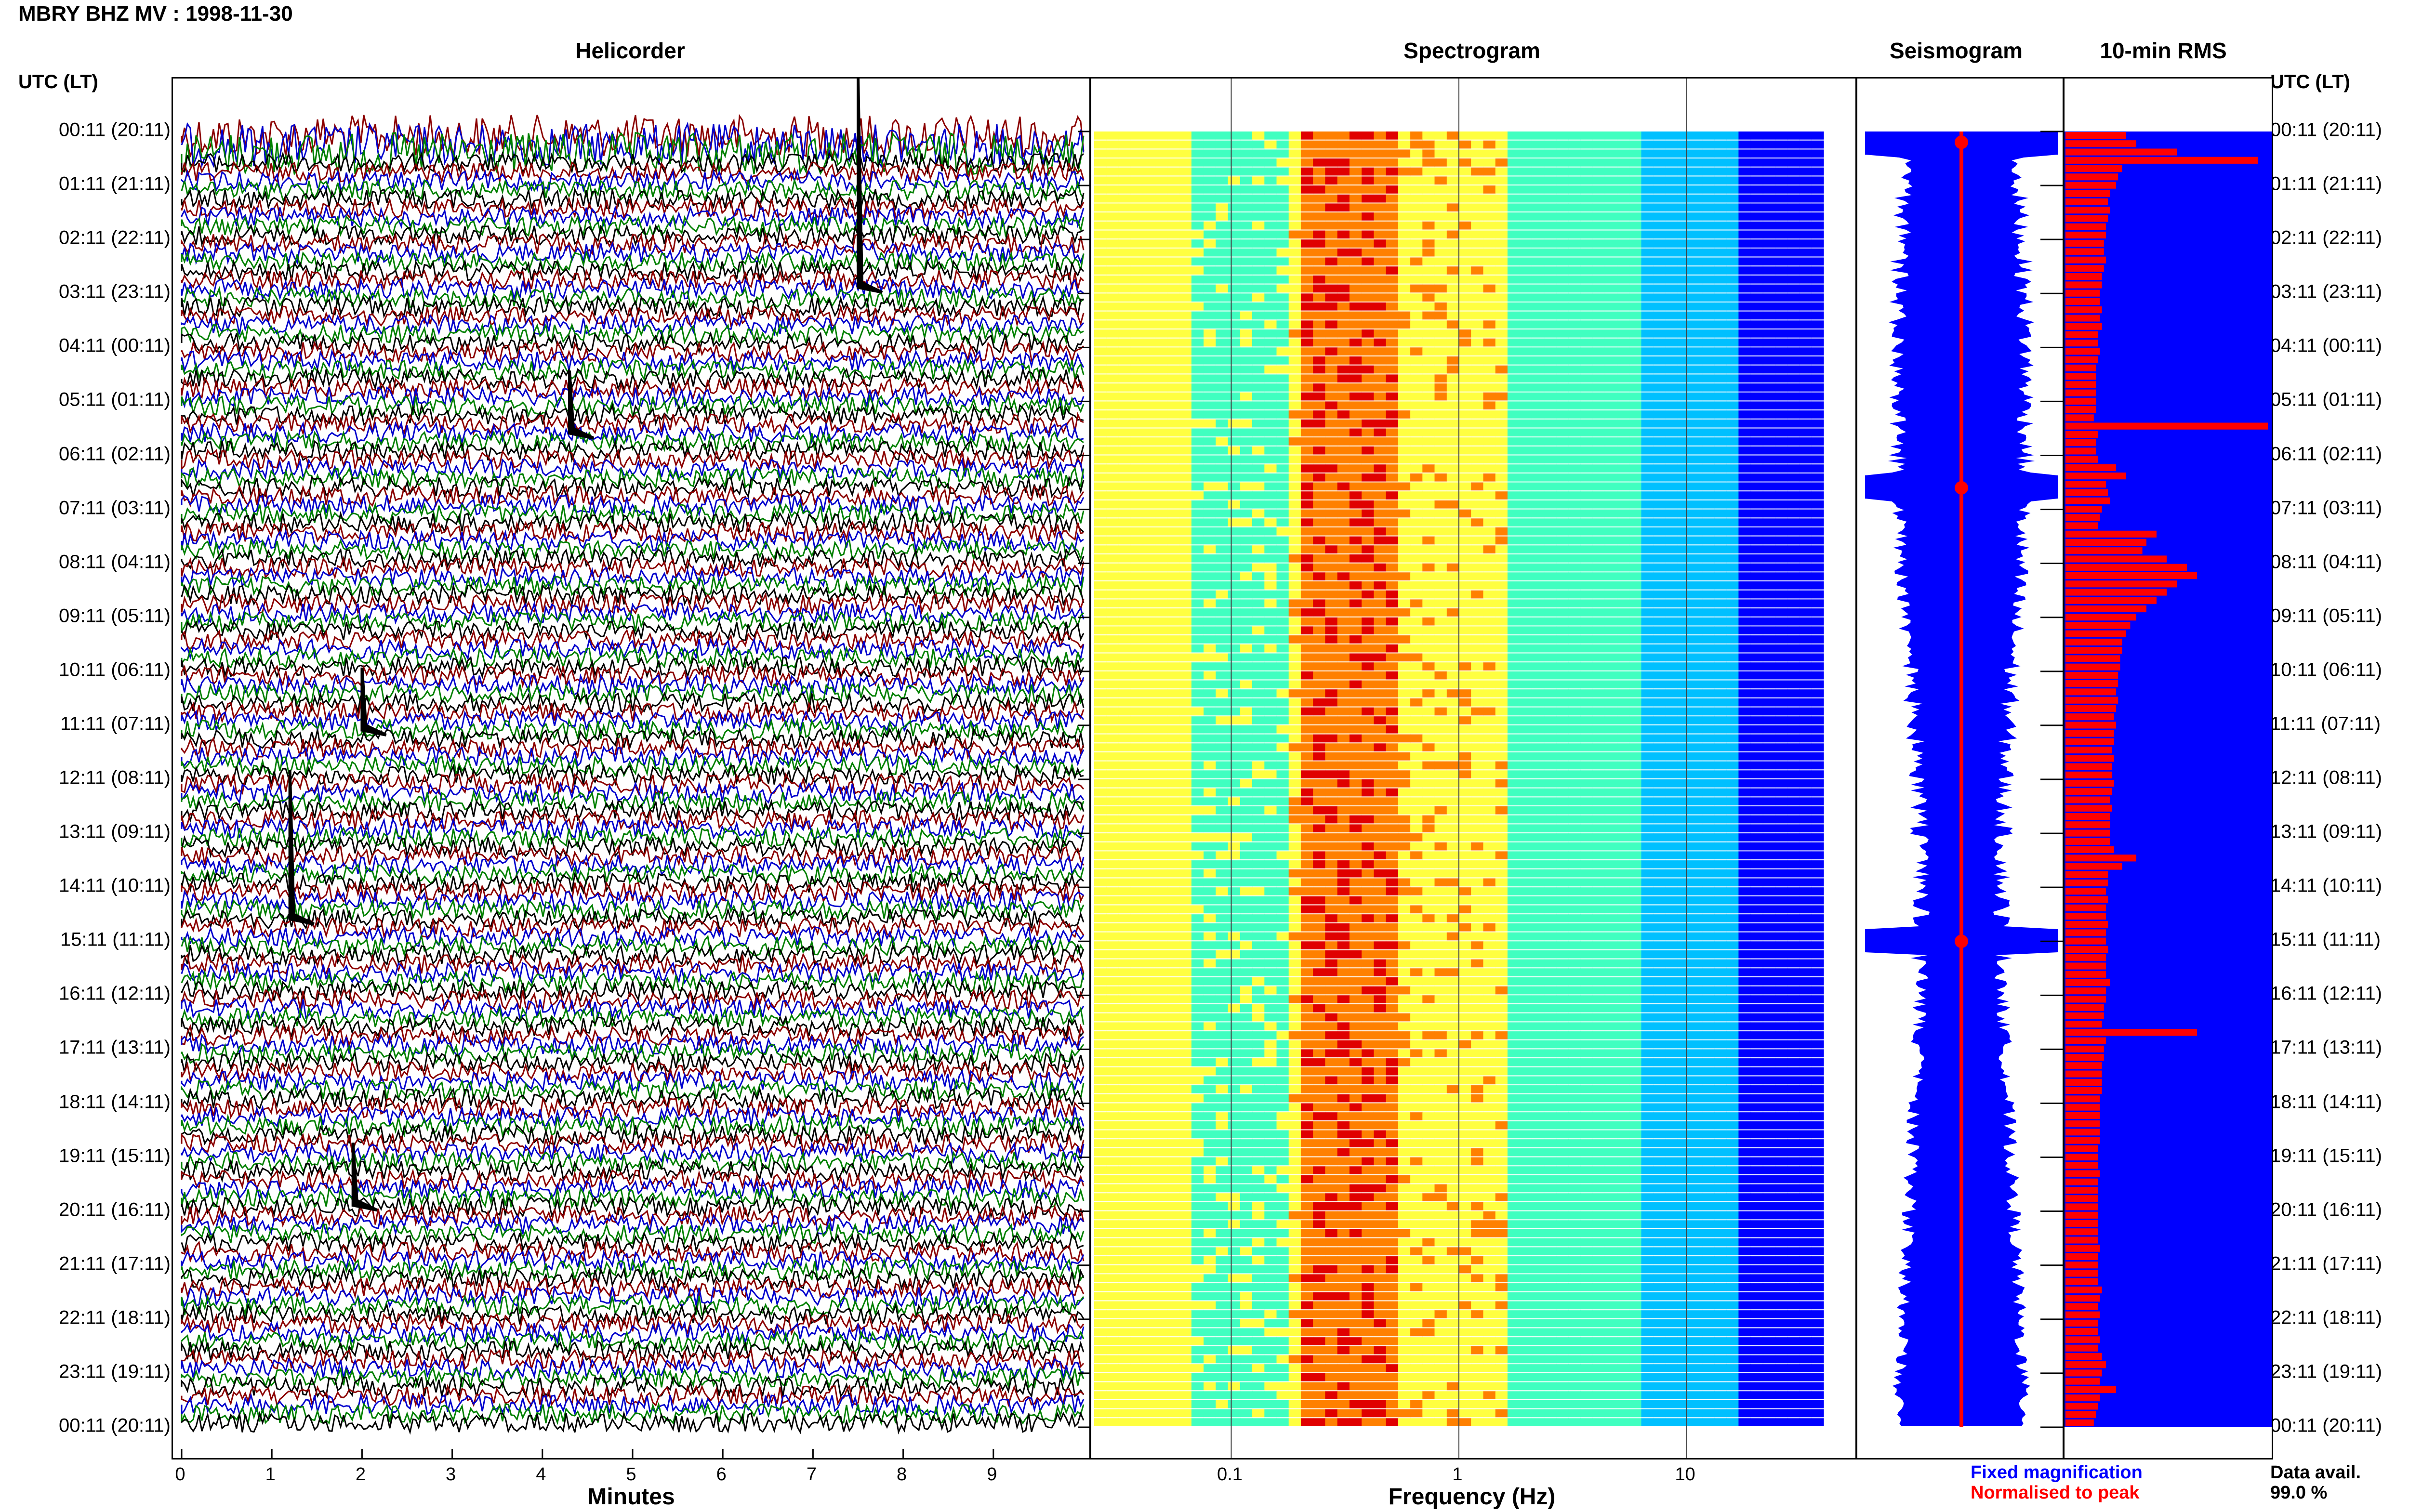 This screenshot has width=2409, height=1512. Describe the element at coordinates (2326, 885) in the screenshot. I see `time-label-right: 14:11 (10:11)` at that location.